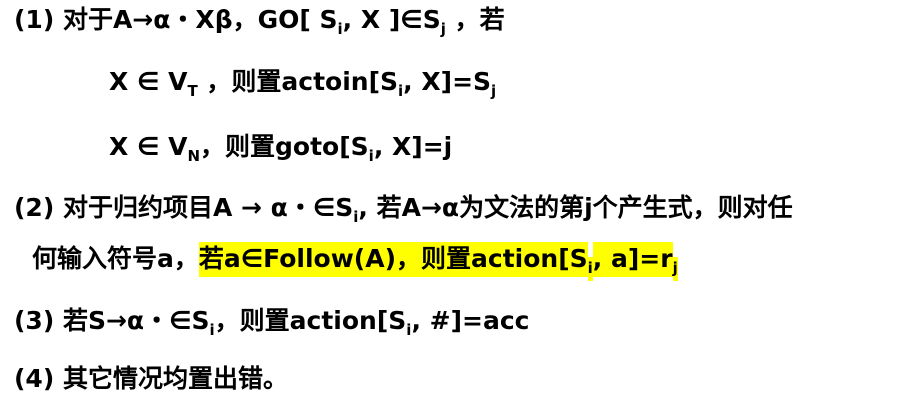  I want to click on rule-label: (4), so click(34, 378).